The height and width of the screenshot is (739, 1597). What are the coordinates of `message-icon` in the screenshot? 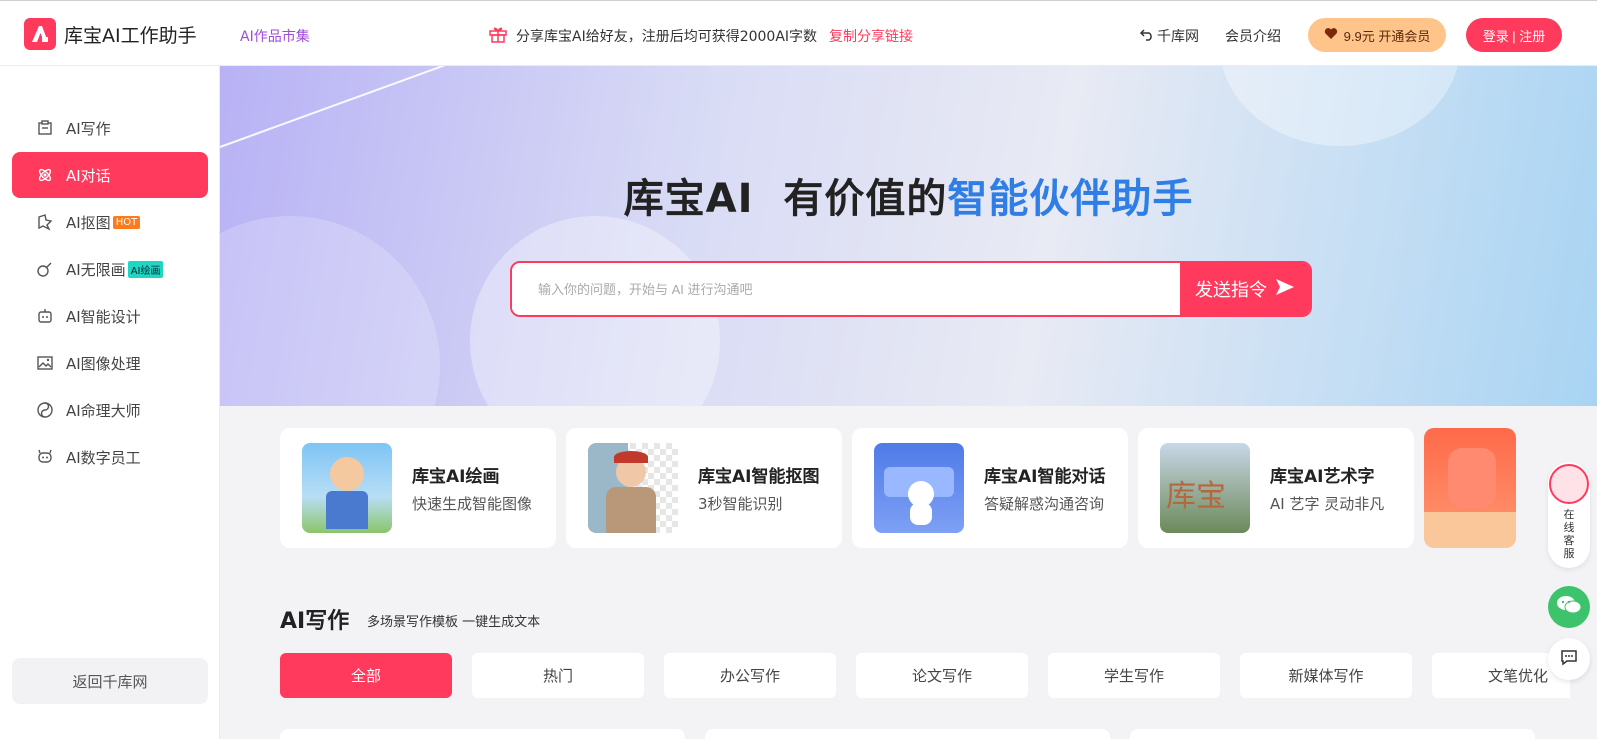 It's located at (1569, 659).